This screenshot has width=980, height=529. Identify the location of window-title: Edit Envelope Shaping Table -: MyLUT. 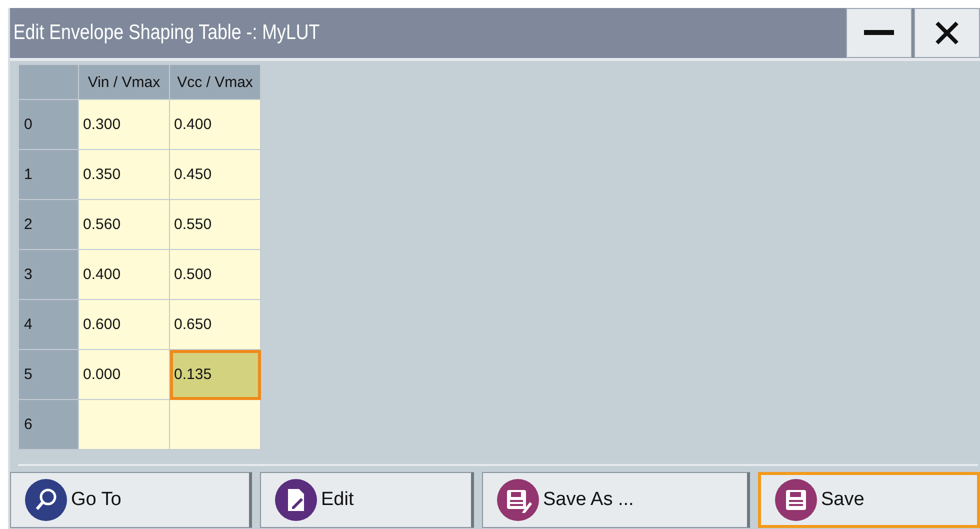
(166, 33).